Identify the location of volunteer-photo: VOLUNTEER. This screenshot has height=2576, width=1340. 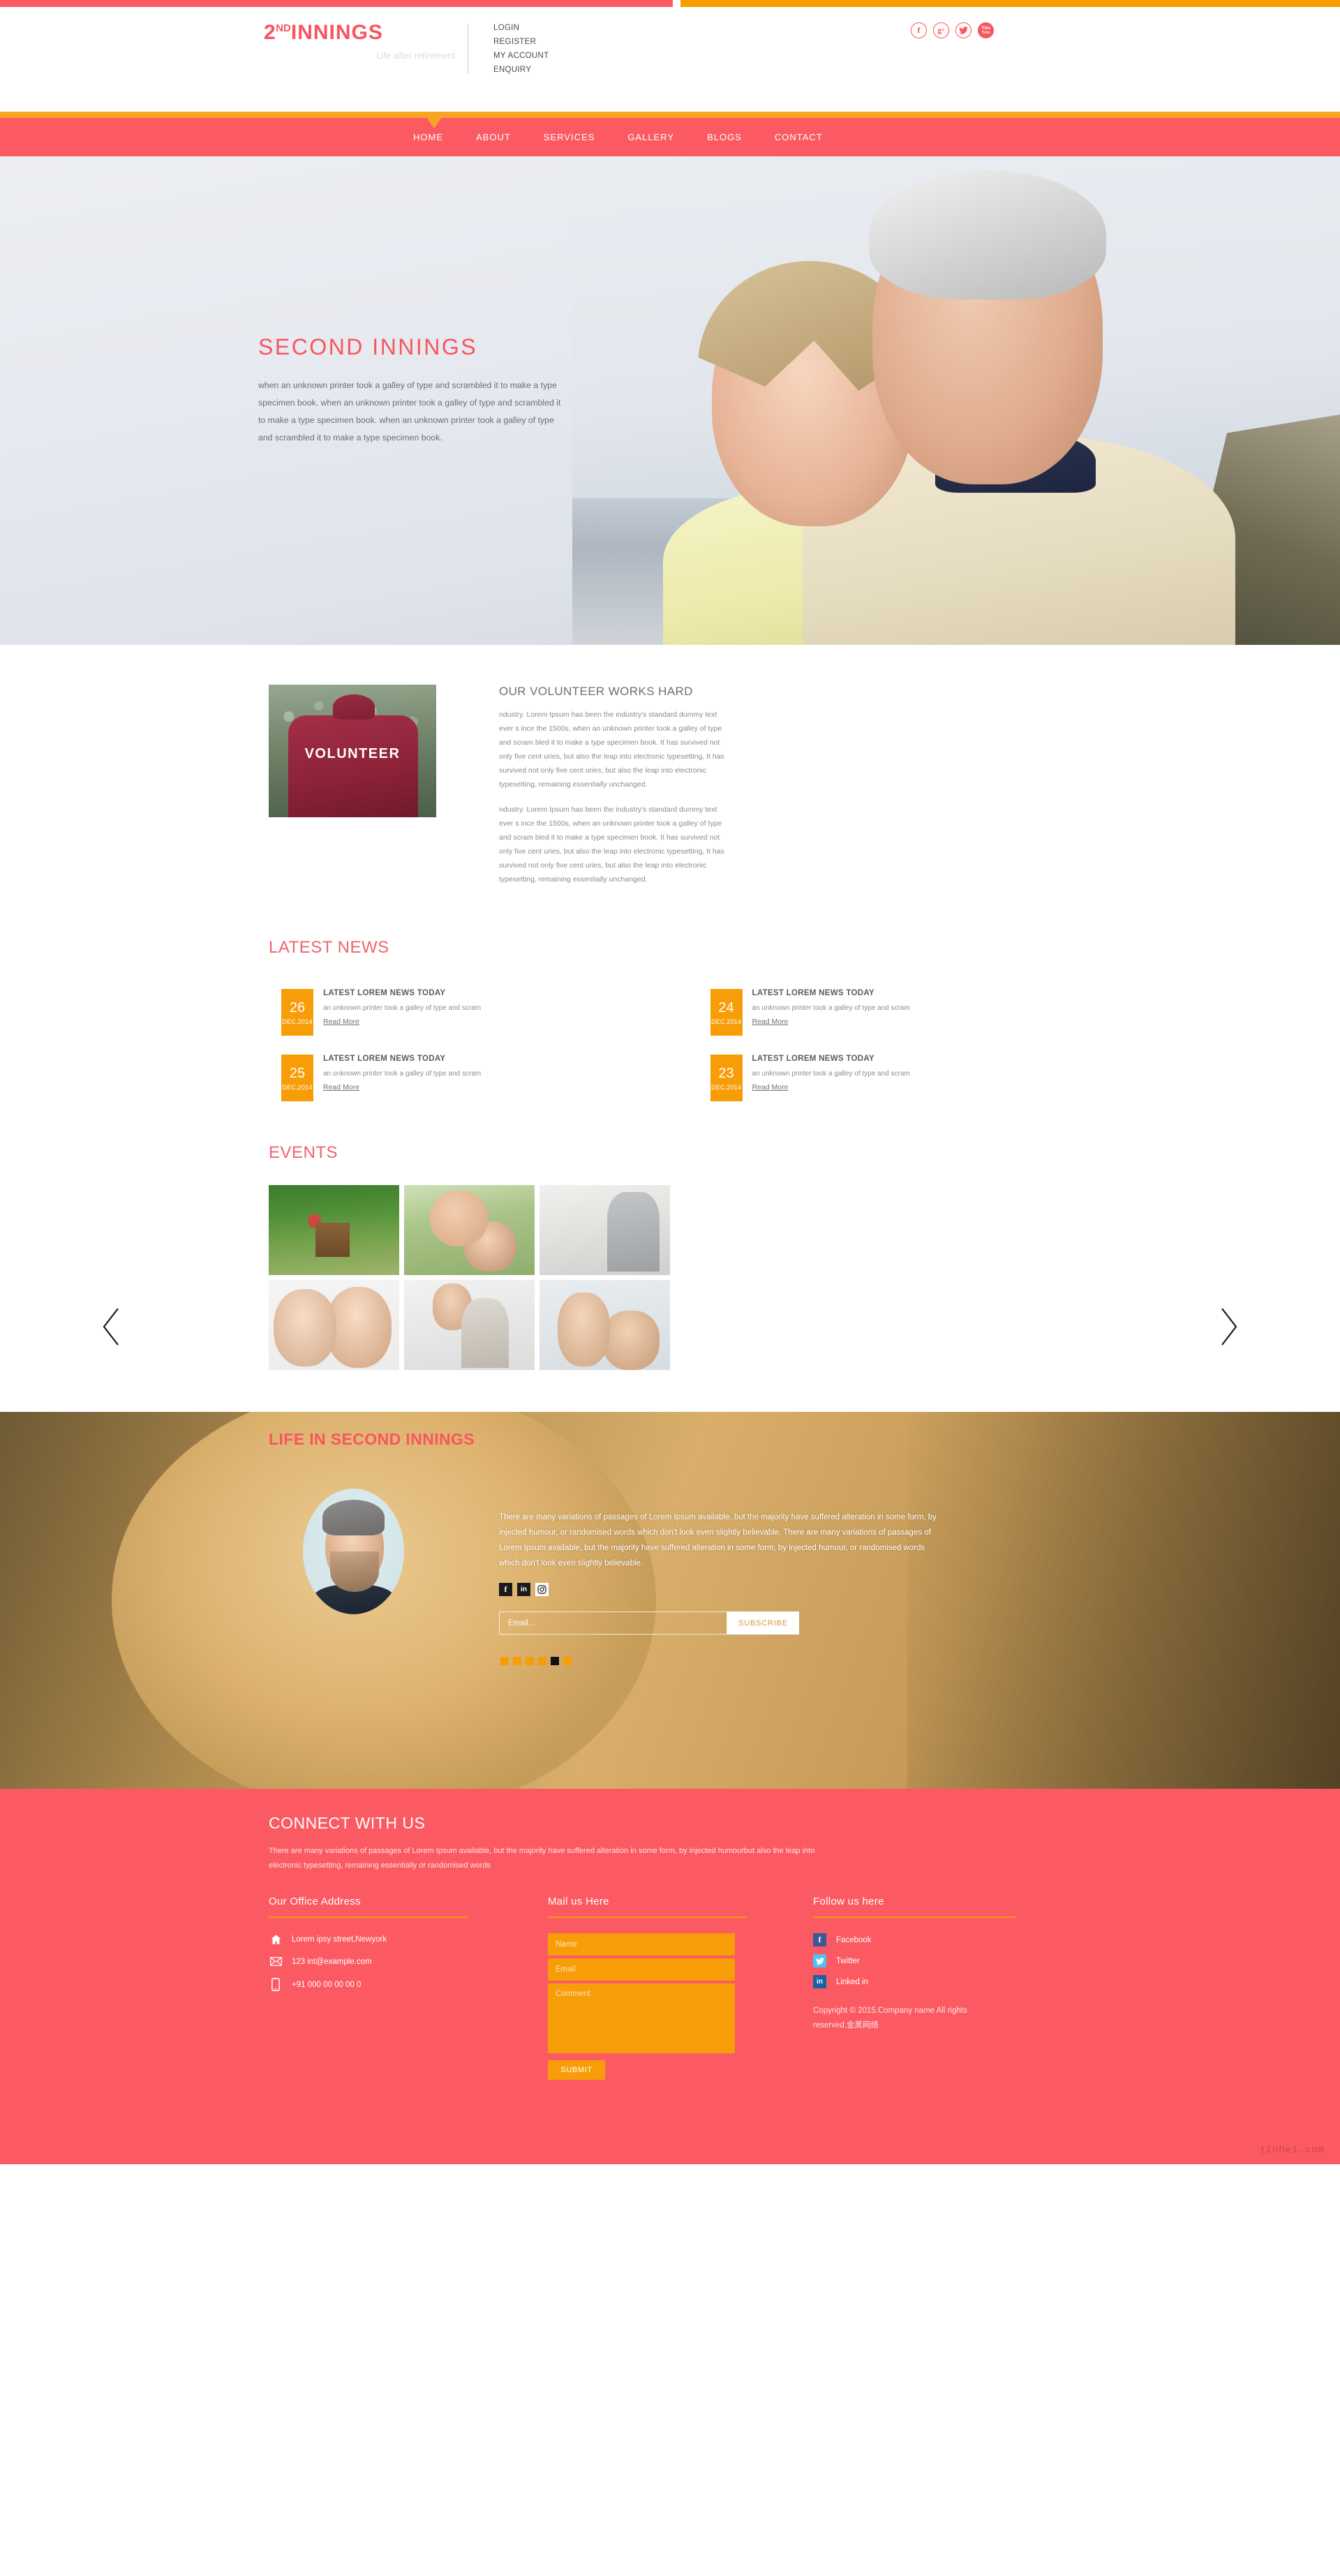
(352, 751).